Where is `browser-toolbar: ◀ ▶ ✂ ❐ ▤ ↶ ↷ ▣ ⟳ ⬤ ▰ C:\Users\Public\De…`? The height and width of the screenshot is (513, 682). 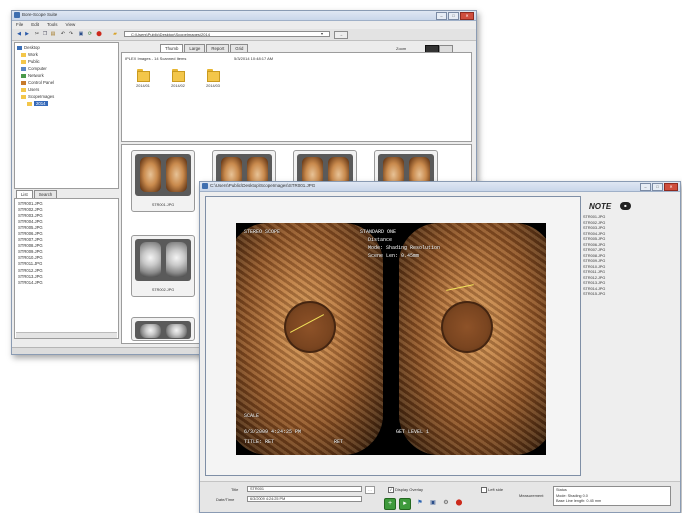 browser-toolbar: ◀ ▶ ✂ ❐ ▤ ↶ ↷ ▣ ⟳ ⬤ ▰ C:\Users\Public\De… is located at coordinates (244, 35).